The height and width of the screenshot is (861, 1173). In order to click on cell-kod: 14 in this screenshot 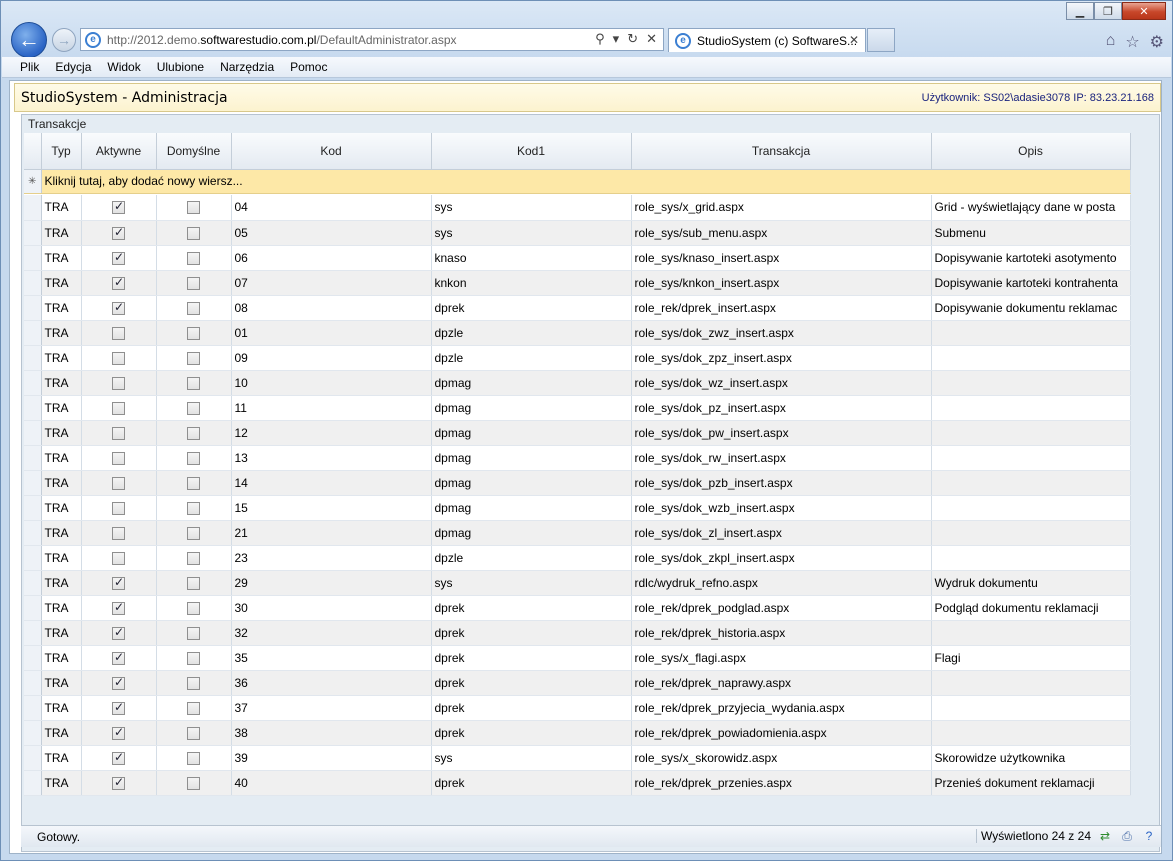, I will do `click(331, 483)`.